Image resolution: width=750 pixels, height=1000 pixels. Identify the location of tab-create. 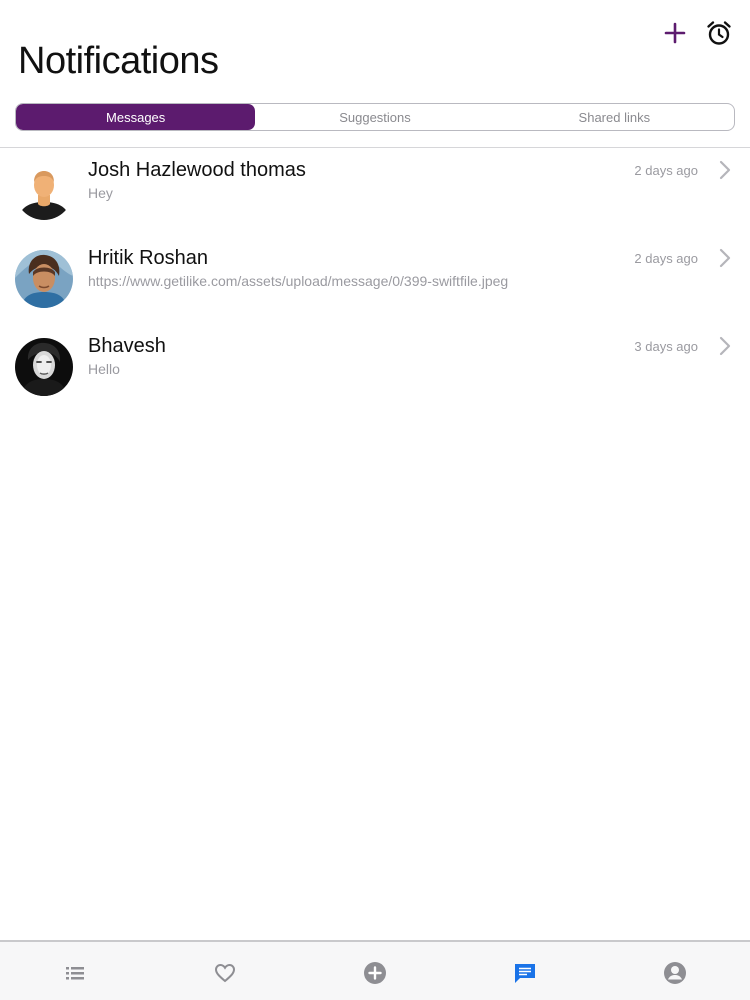
(375, 971).